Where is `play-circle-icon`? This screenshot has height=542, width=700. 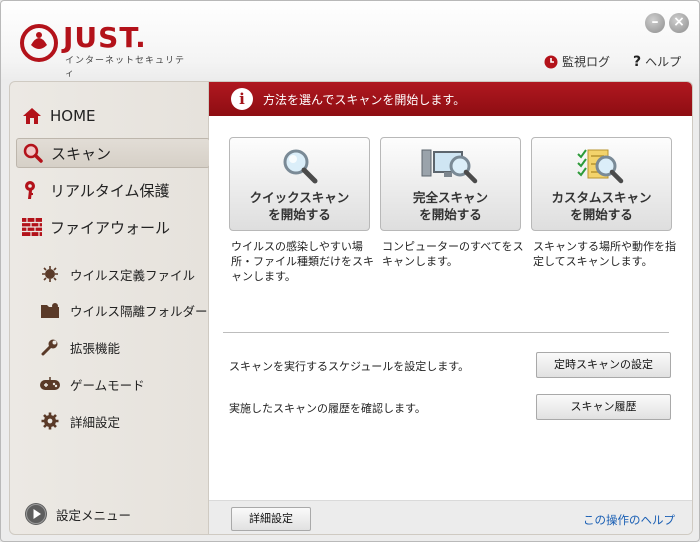 play-circle-icon is located at coordinates (36, 514).